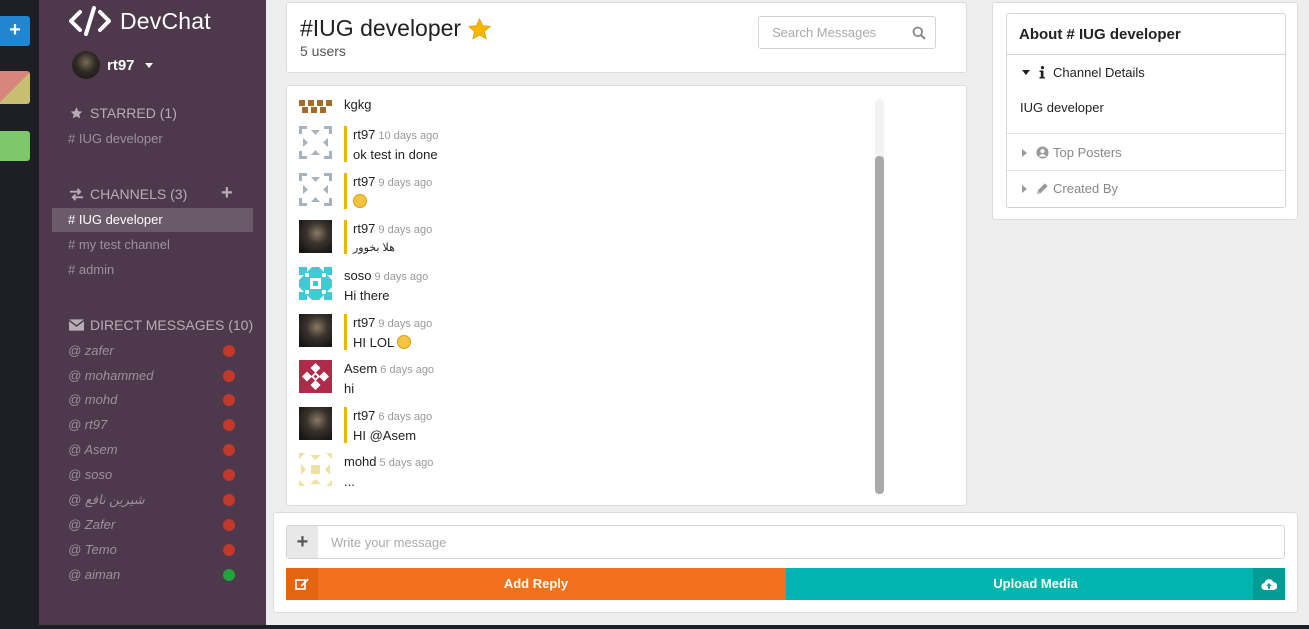  What do you see at coordinates (349, 388) in the screenshot?
I see `message-text: hi` at bounding box center [349, 388].